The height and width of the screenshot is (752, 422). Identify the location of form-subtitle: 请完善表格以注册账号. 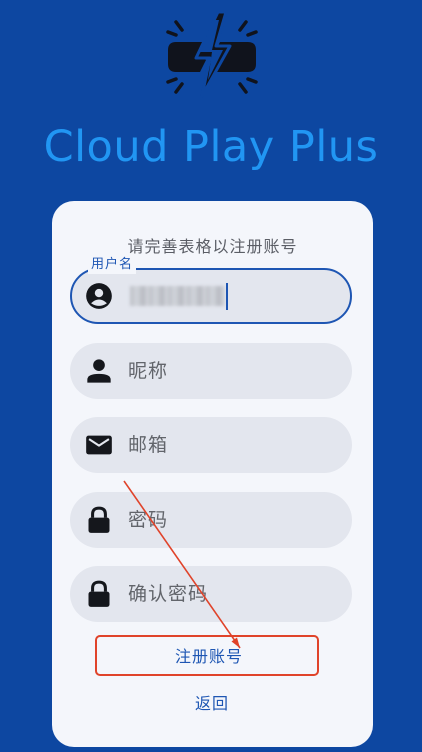
(212, 246).